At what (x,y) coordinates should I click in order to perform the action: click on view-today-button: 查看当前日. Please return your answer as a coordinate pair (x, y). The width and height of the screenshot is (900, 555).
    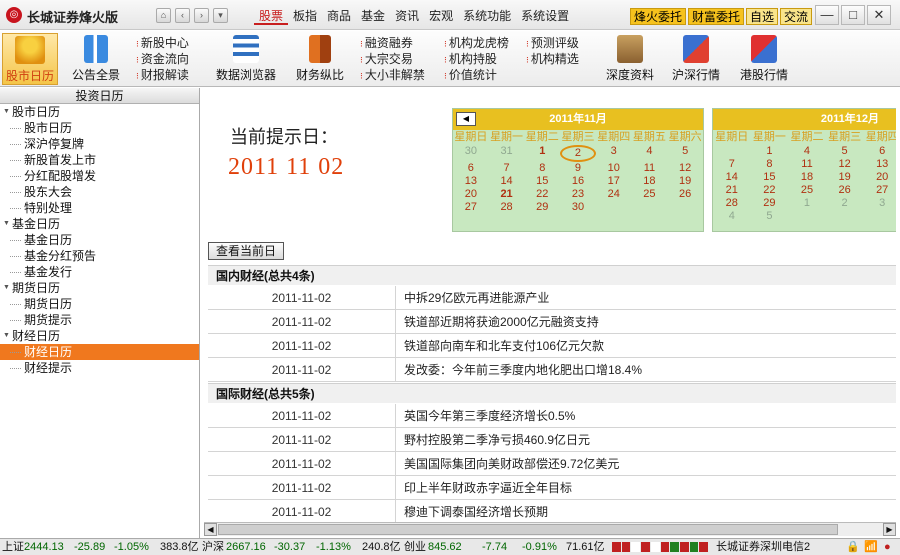
    Looking at the image, I should click on (246, 251).